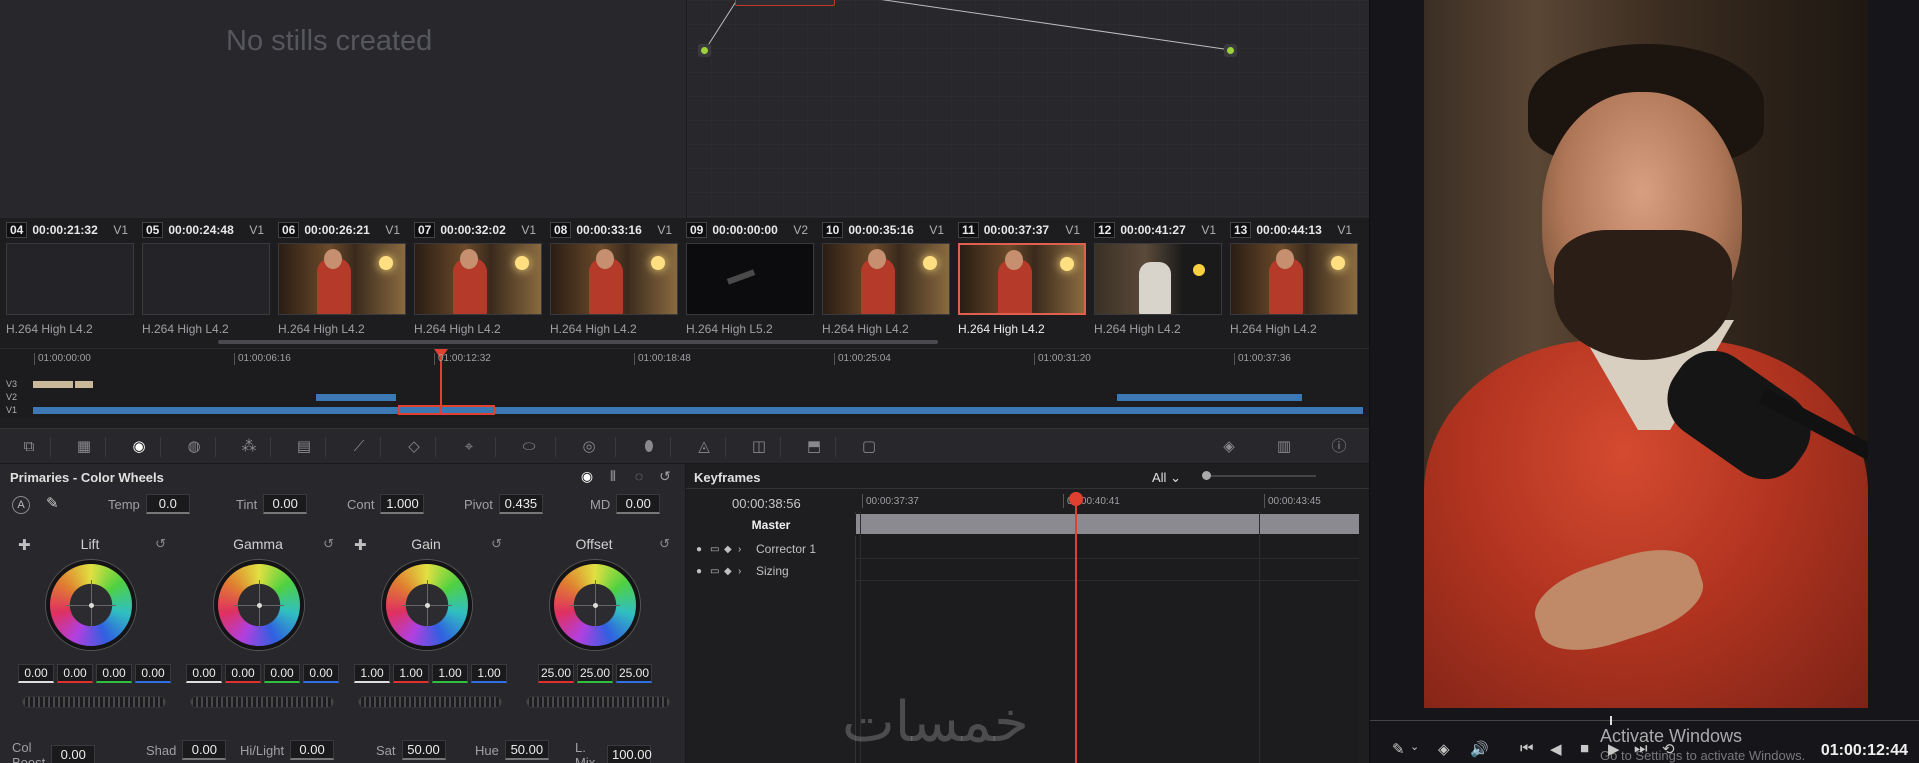  I want to click on keyframe-row-master: Master, so click(771, 525).